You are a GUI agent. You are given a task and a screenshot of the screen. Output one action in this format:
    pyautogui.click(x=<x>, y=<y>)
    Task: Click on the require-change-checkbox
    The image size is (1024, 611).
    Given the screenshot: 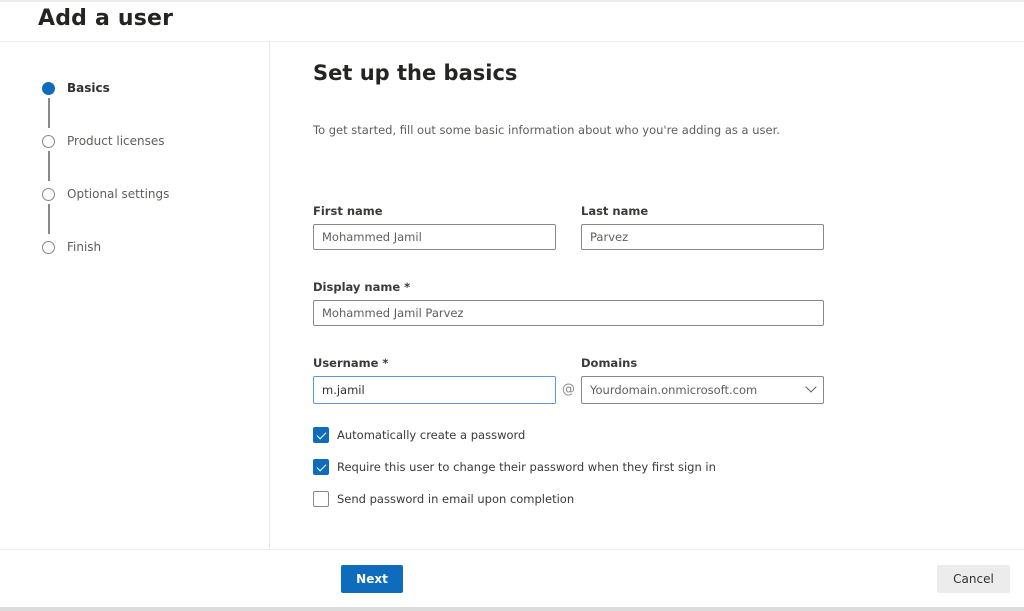 What is the action you would take?
    pyautogui.click(x=321, y=467)
    